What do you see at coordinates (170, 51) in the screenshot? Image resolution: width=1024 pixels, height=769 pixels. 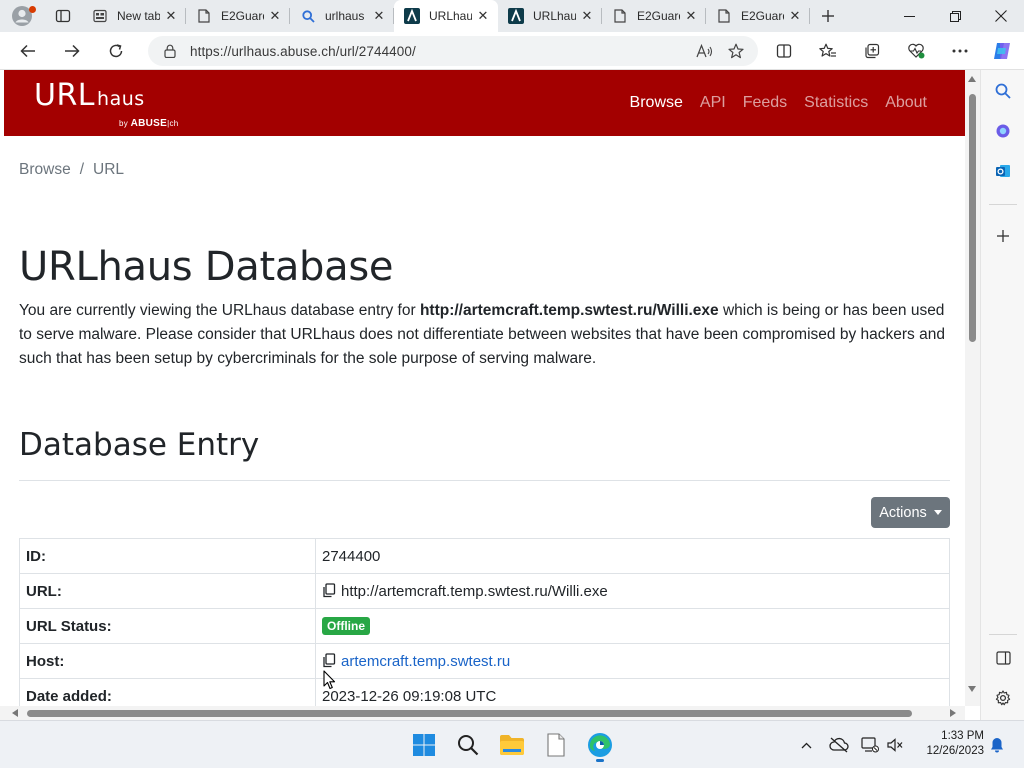 I see `lock-icon` at bounding box center [170, 51].